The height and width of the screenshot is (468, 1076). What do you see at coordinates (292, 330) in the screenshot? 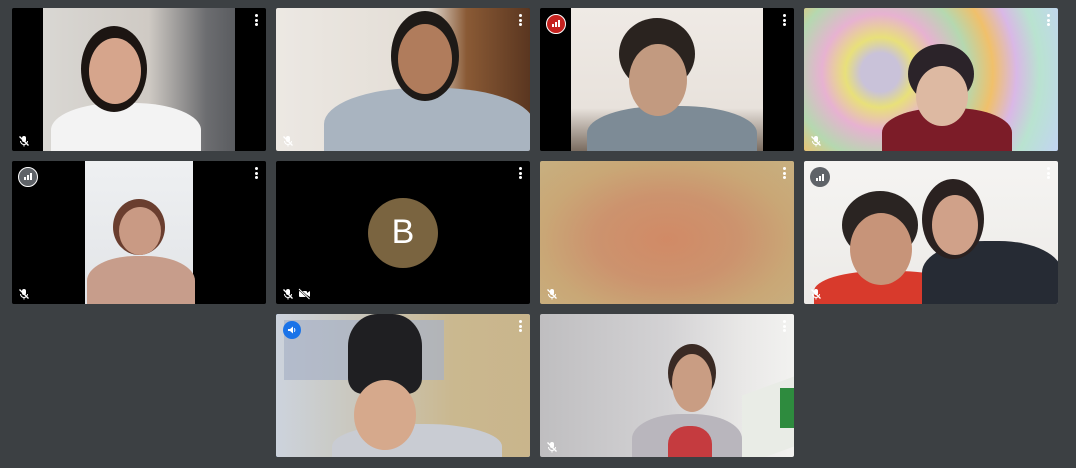
I see `speaker-badge-icon` at bounding box center [292, 330].